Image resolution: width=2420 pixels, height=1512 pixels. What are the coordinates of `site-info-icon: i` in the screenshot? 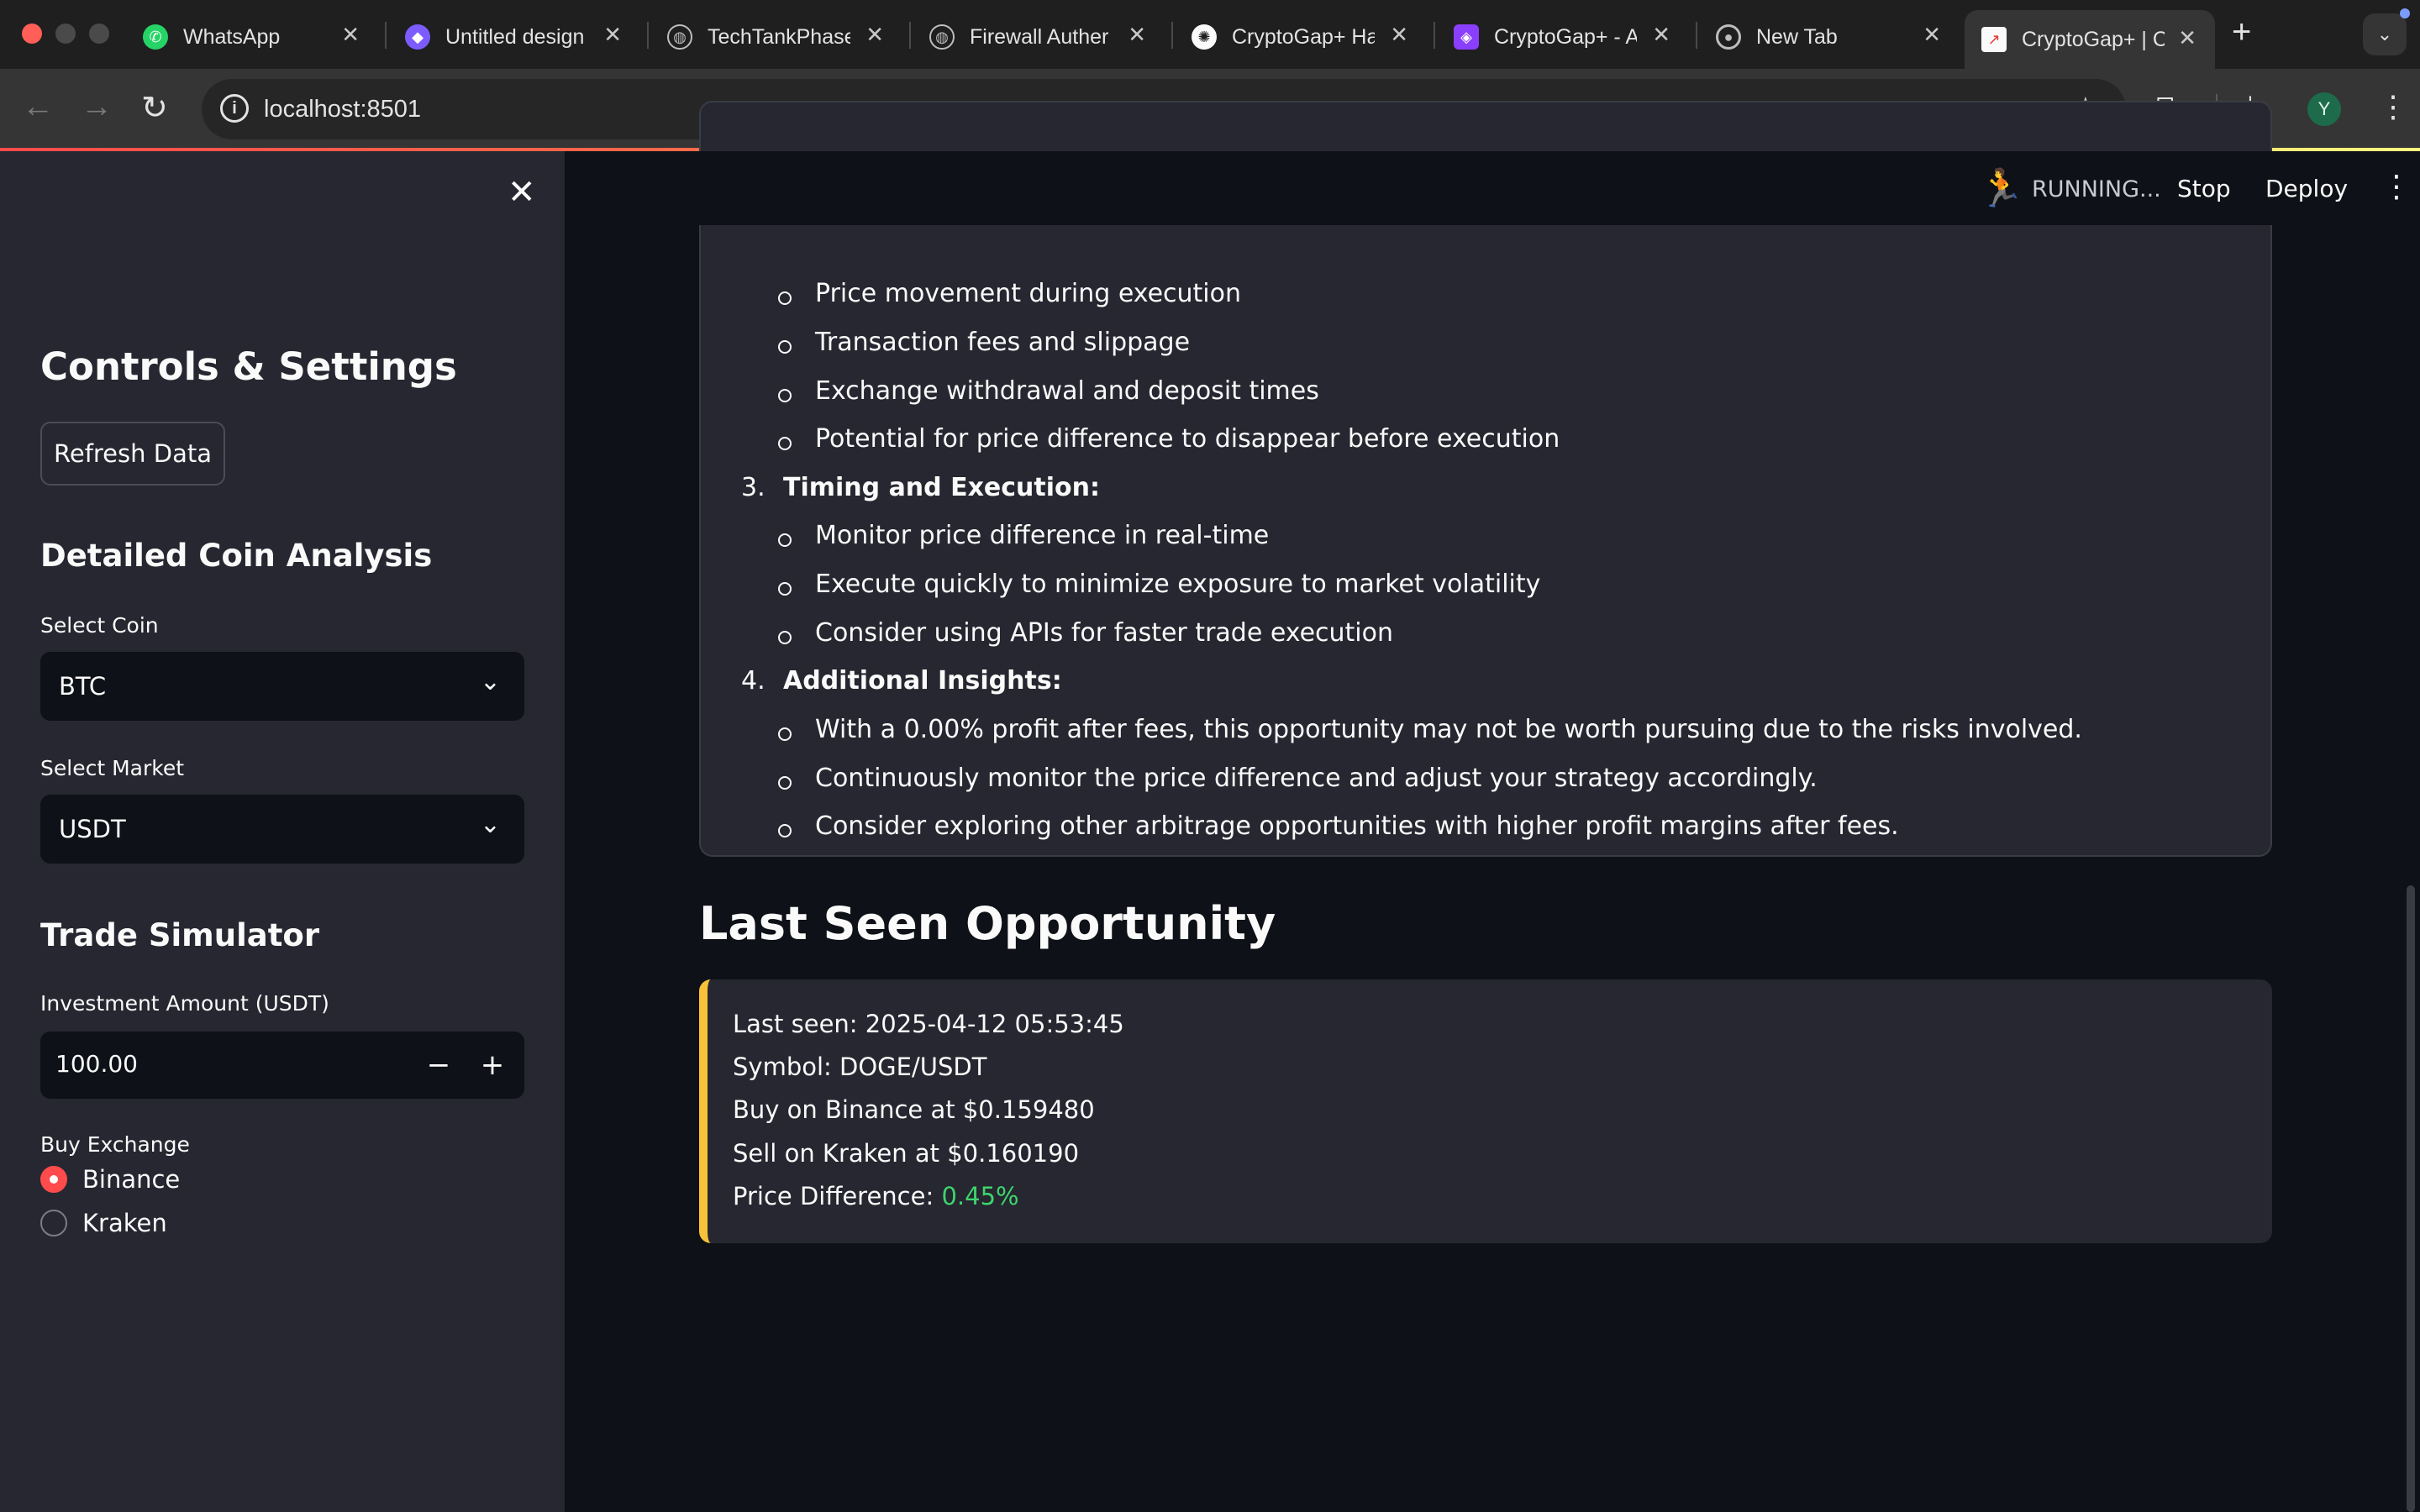 It's located at (234, 108).